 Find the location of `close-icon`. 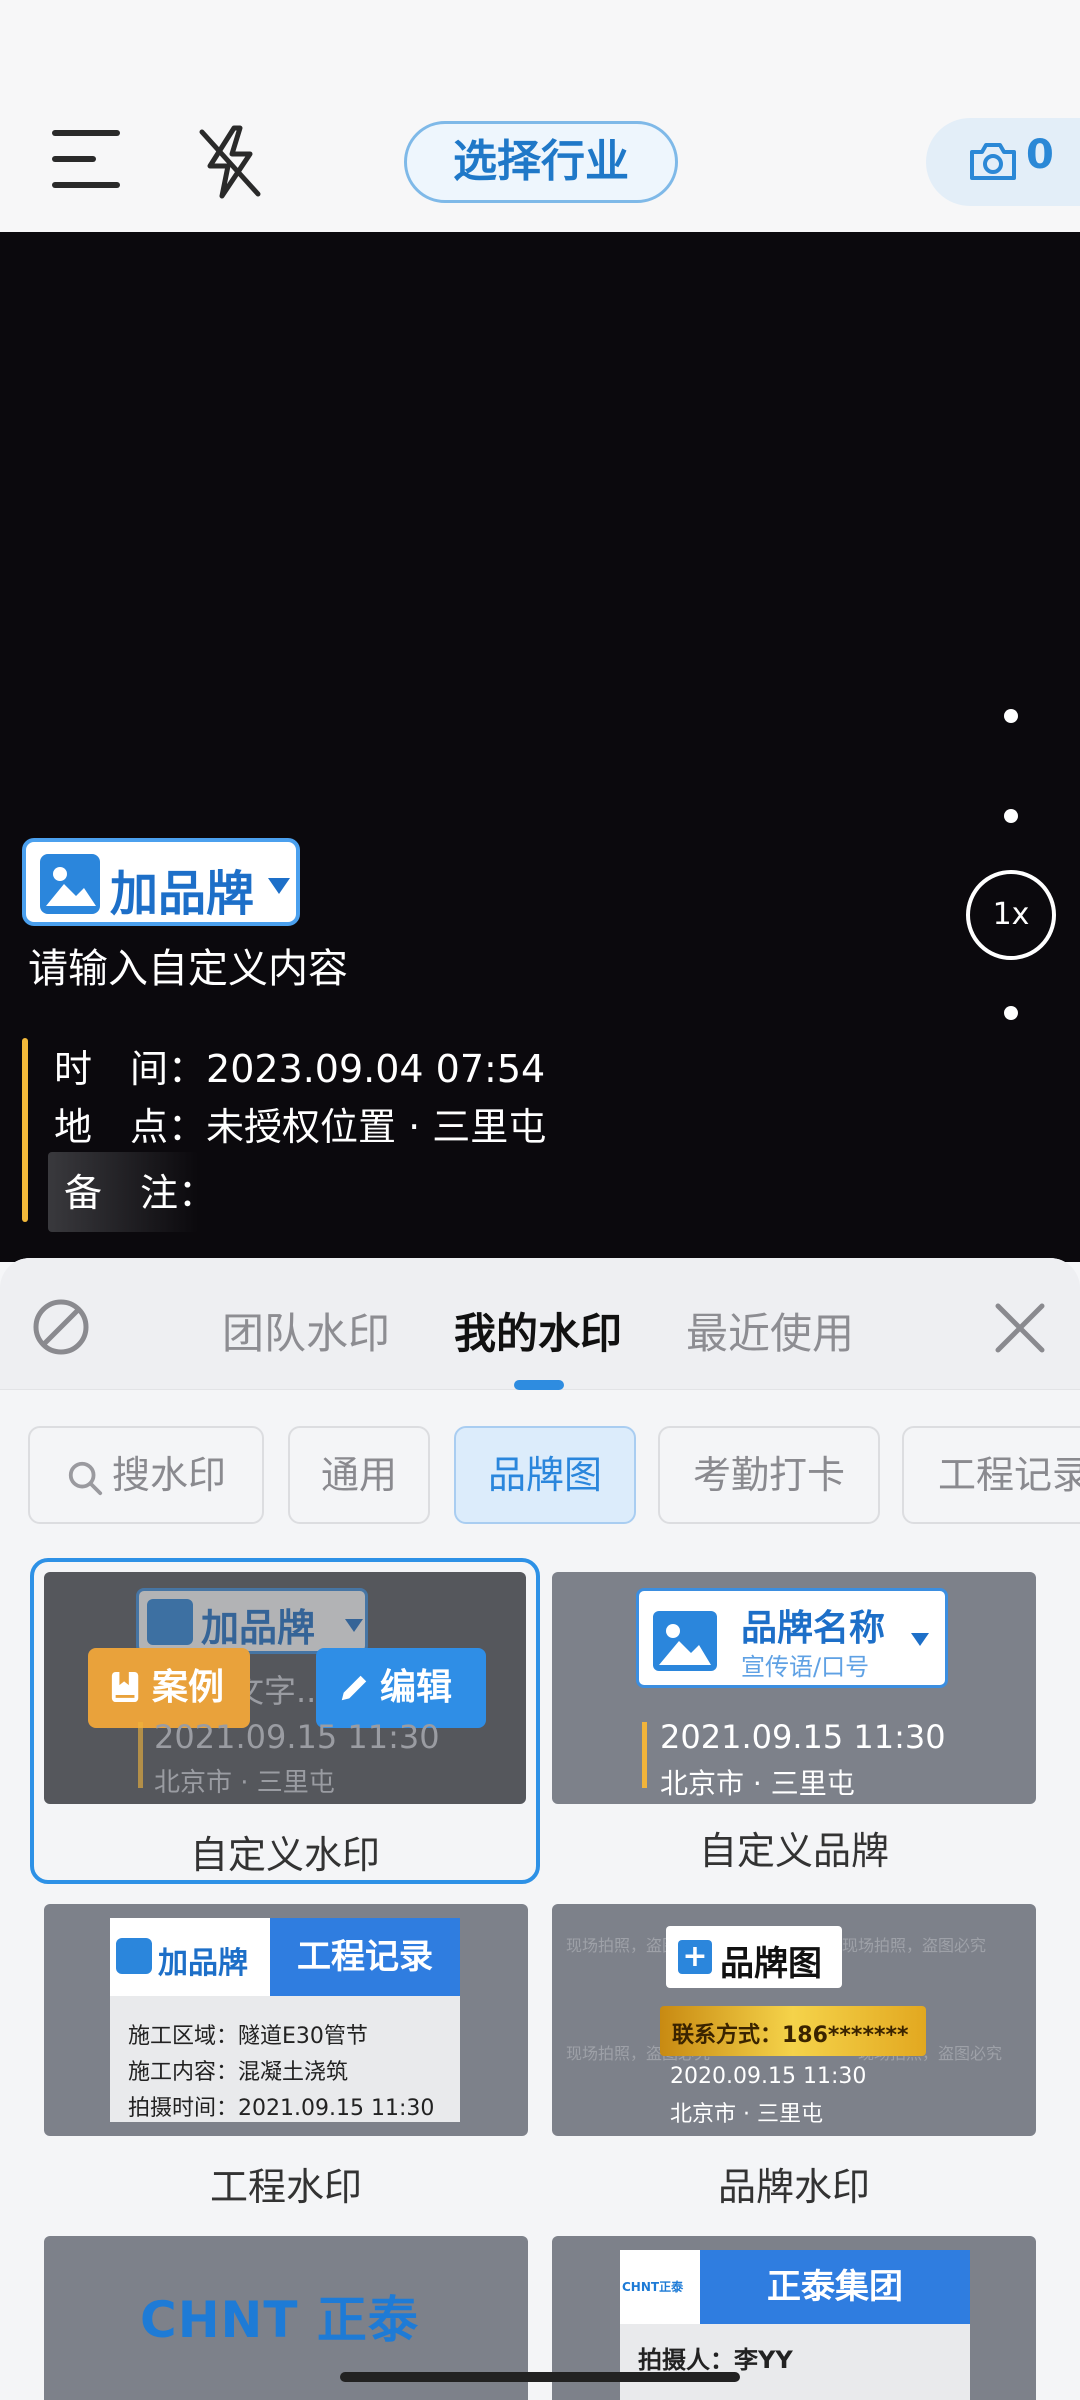

close-icon is located at coordinates (1020, 1328).